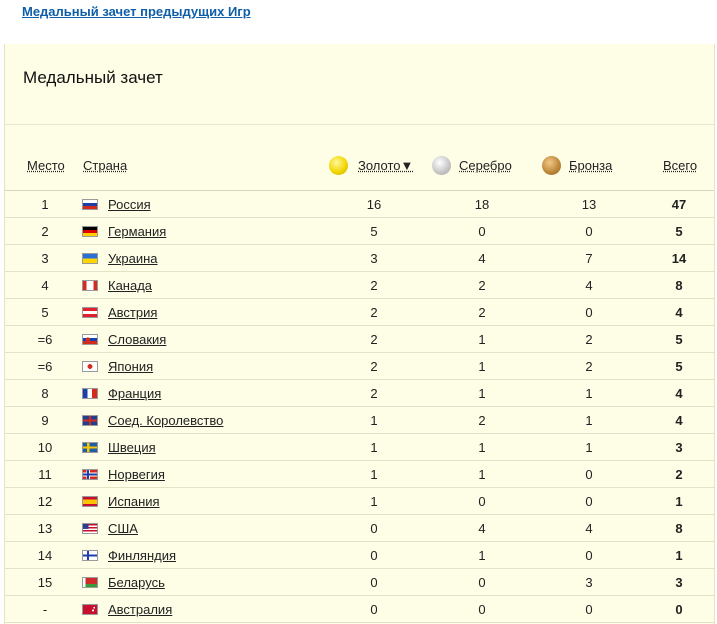  Describe the element at coordinates (105, 165) in the screenshot. I see `header-country: Страна` at that location.